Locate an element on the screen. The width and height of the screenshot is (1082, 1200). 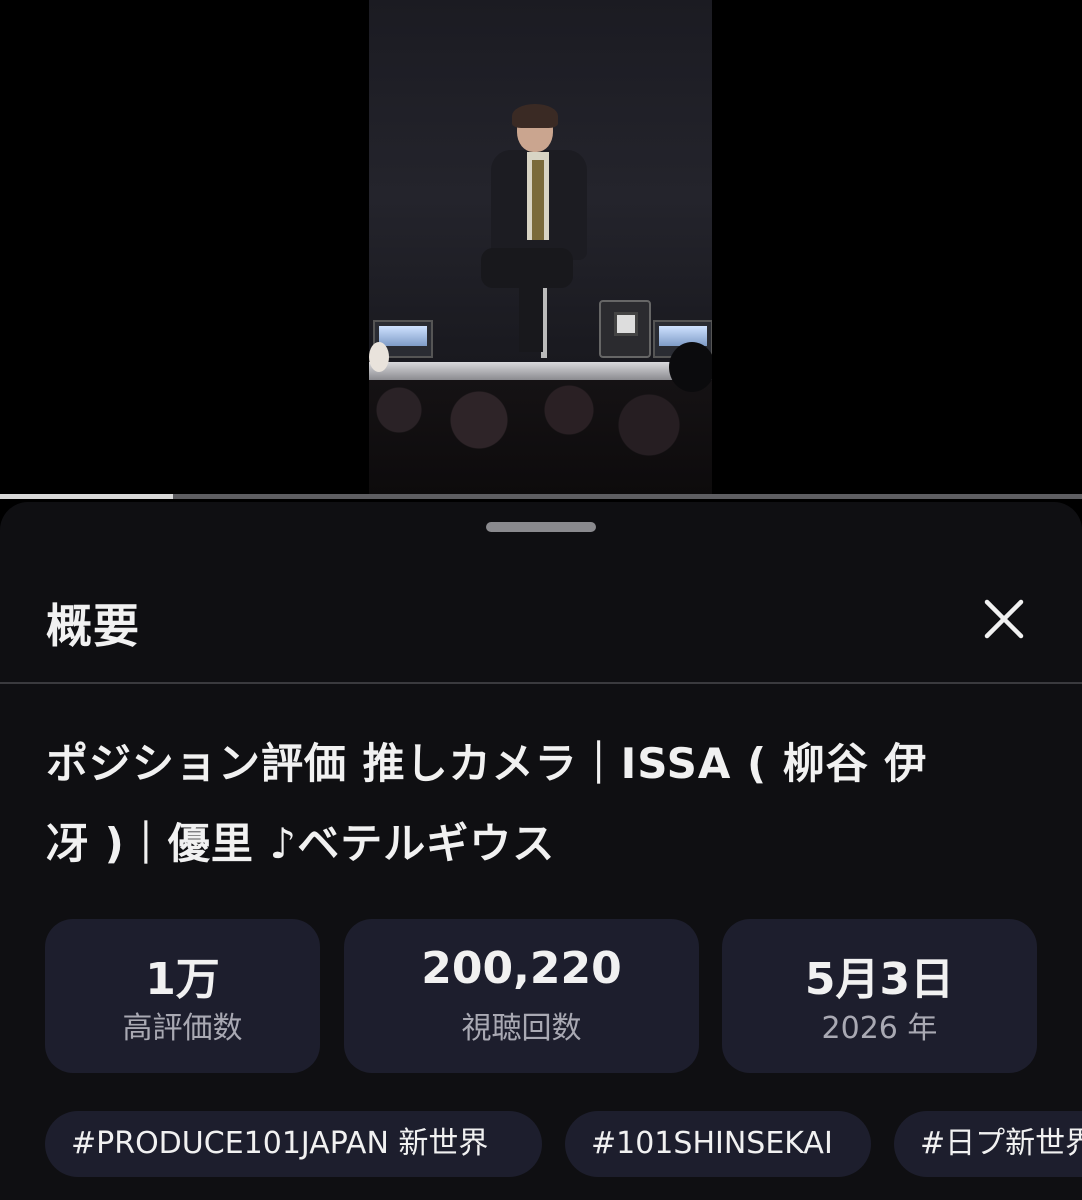
views-stat-card: 200,220 視聴回数 is located at coordinates (521, 996).